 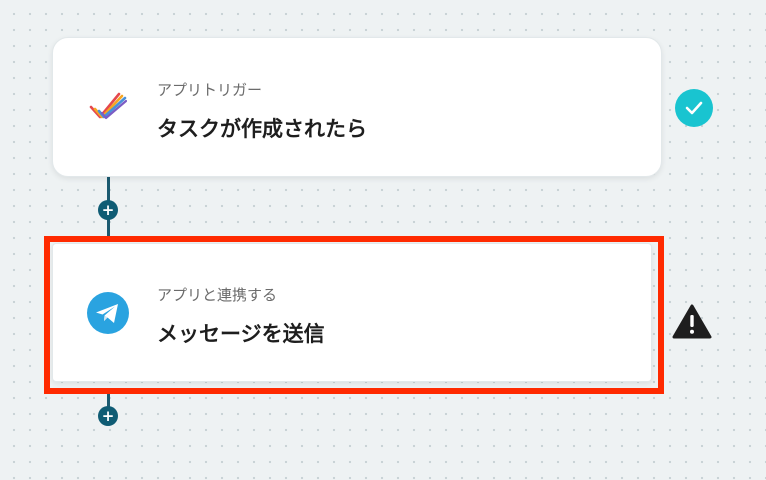 What do you see at coordinates (108, 107) in the screenshot?
I see `todoist-logo-icon` at bounding box center [108, 107].